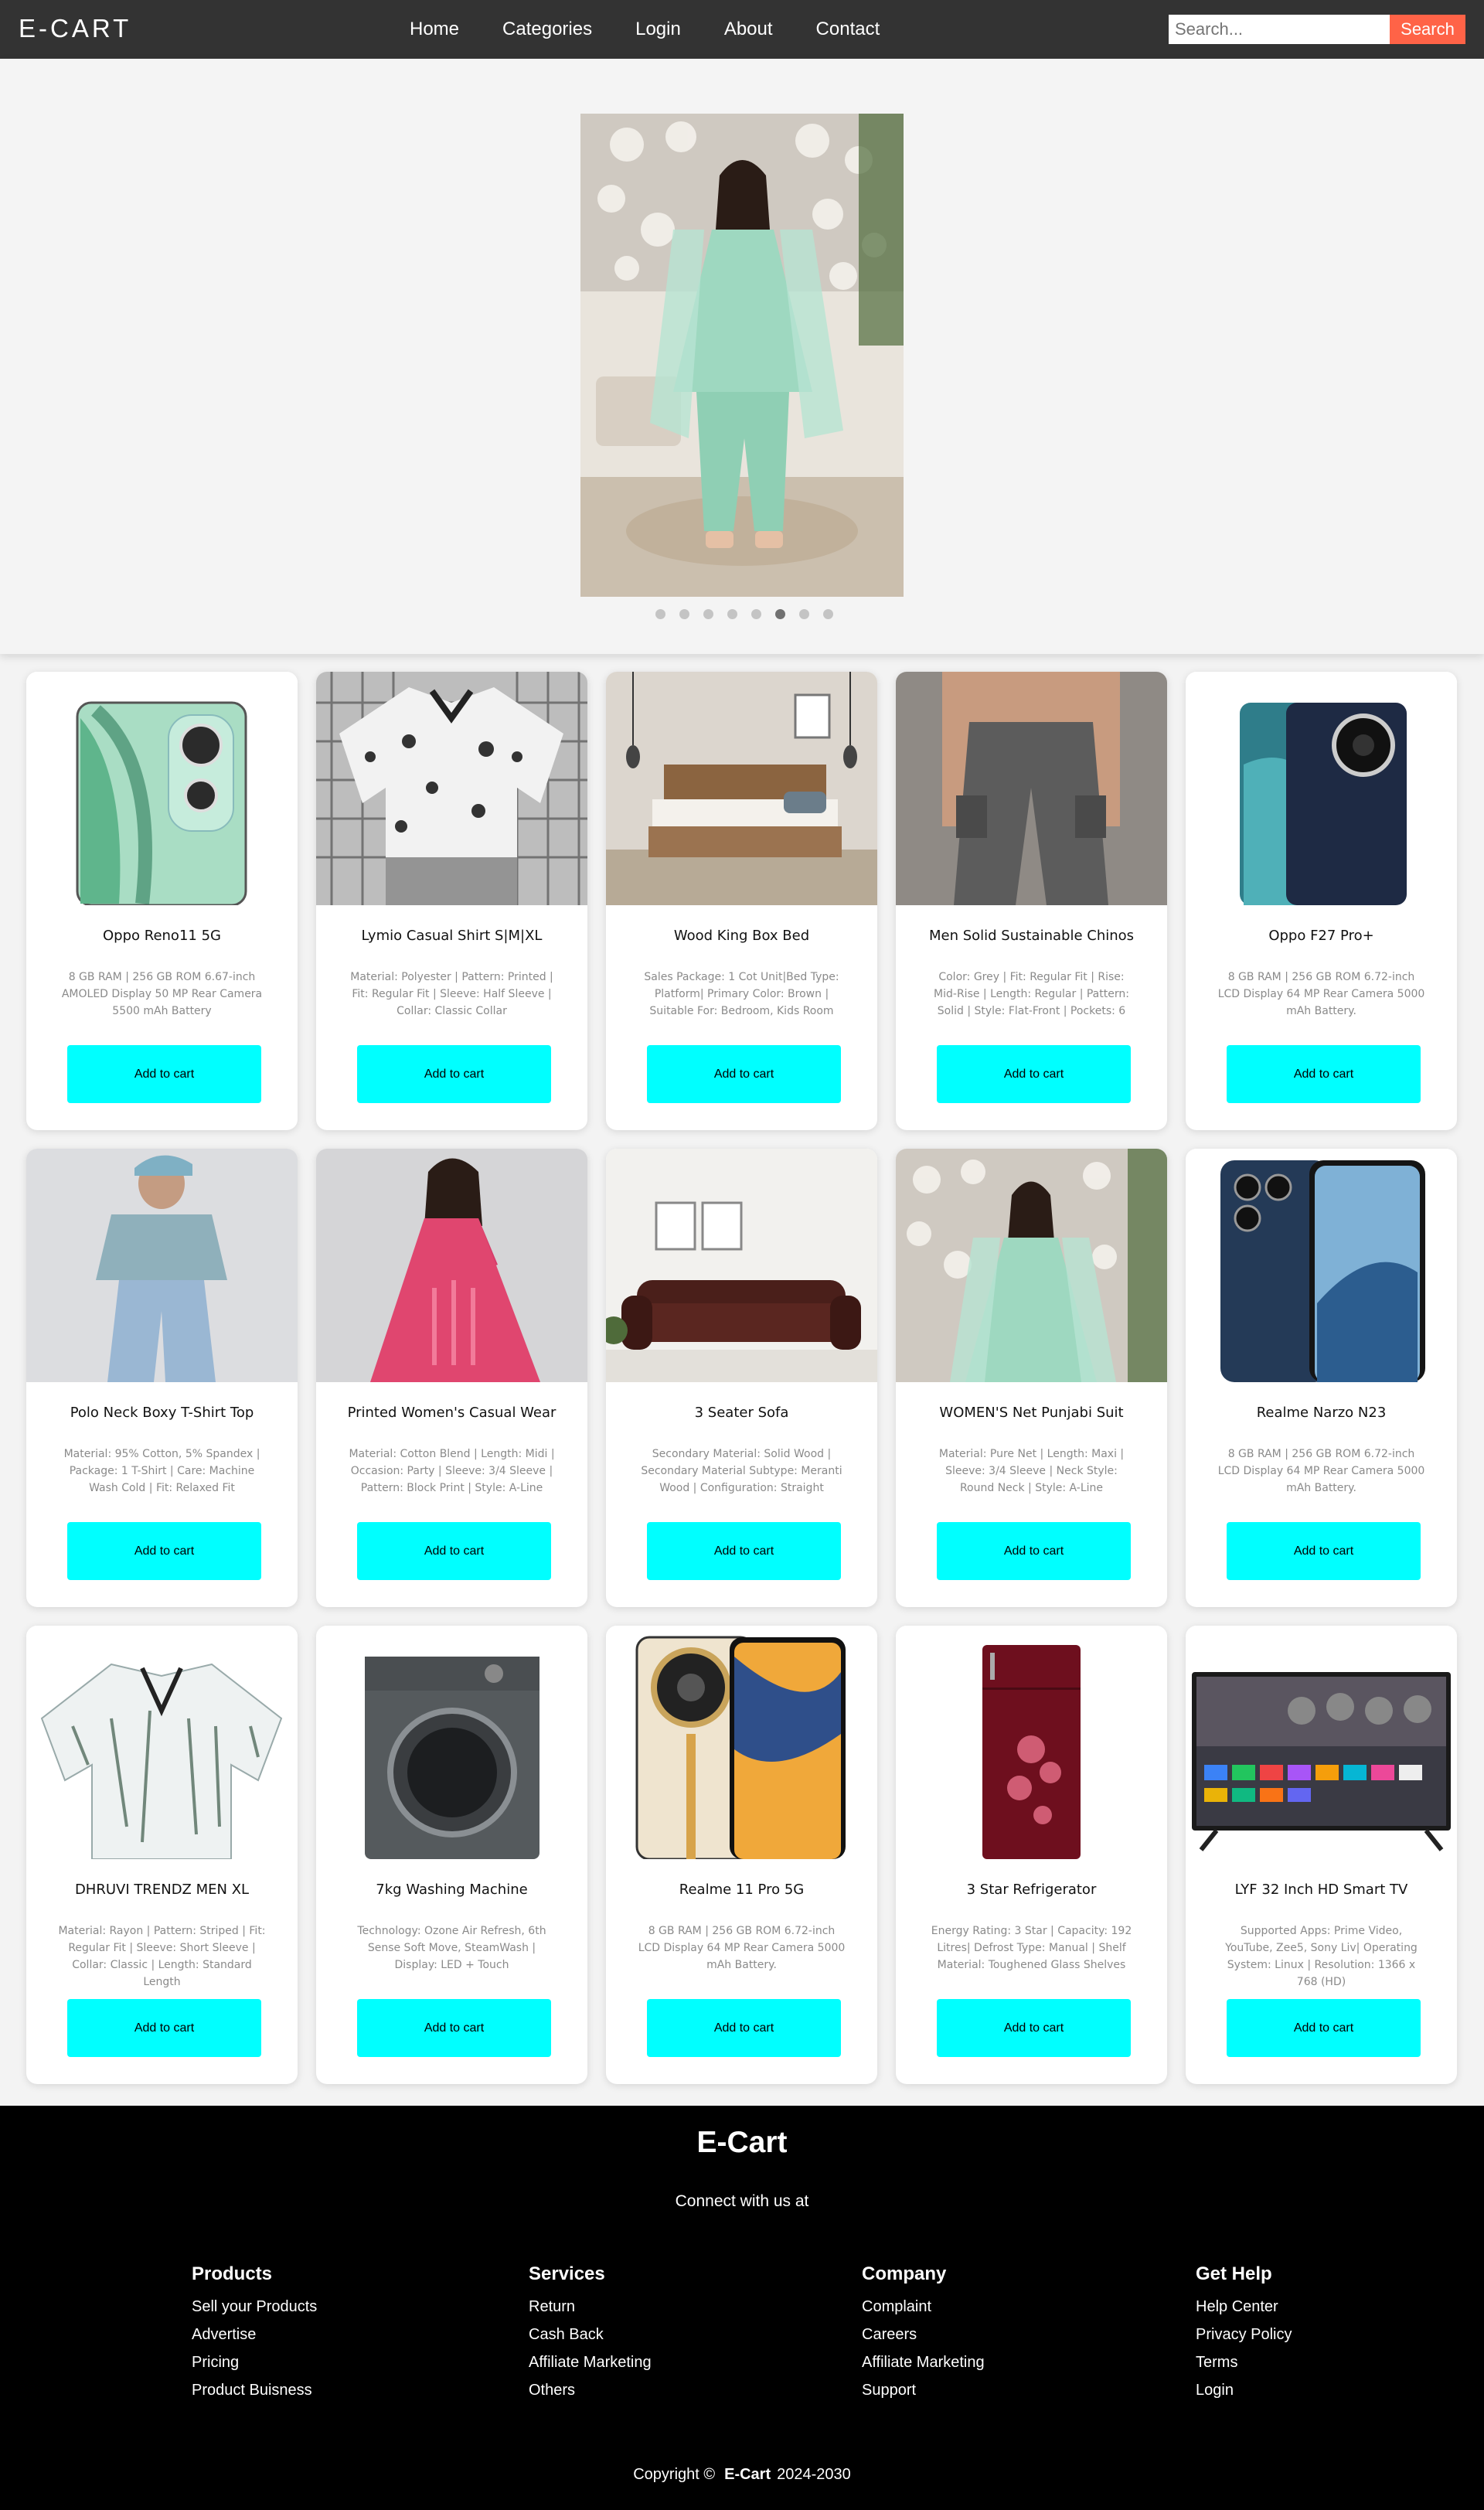 This screenshot has height=2510, width=1484. What do you see at coordinates (590, 2307) in the screenshot?
I see `footer-link: Return` at bounding box center [590, 2307].